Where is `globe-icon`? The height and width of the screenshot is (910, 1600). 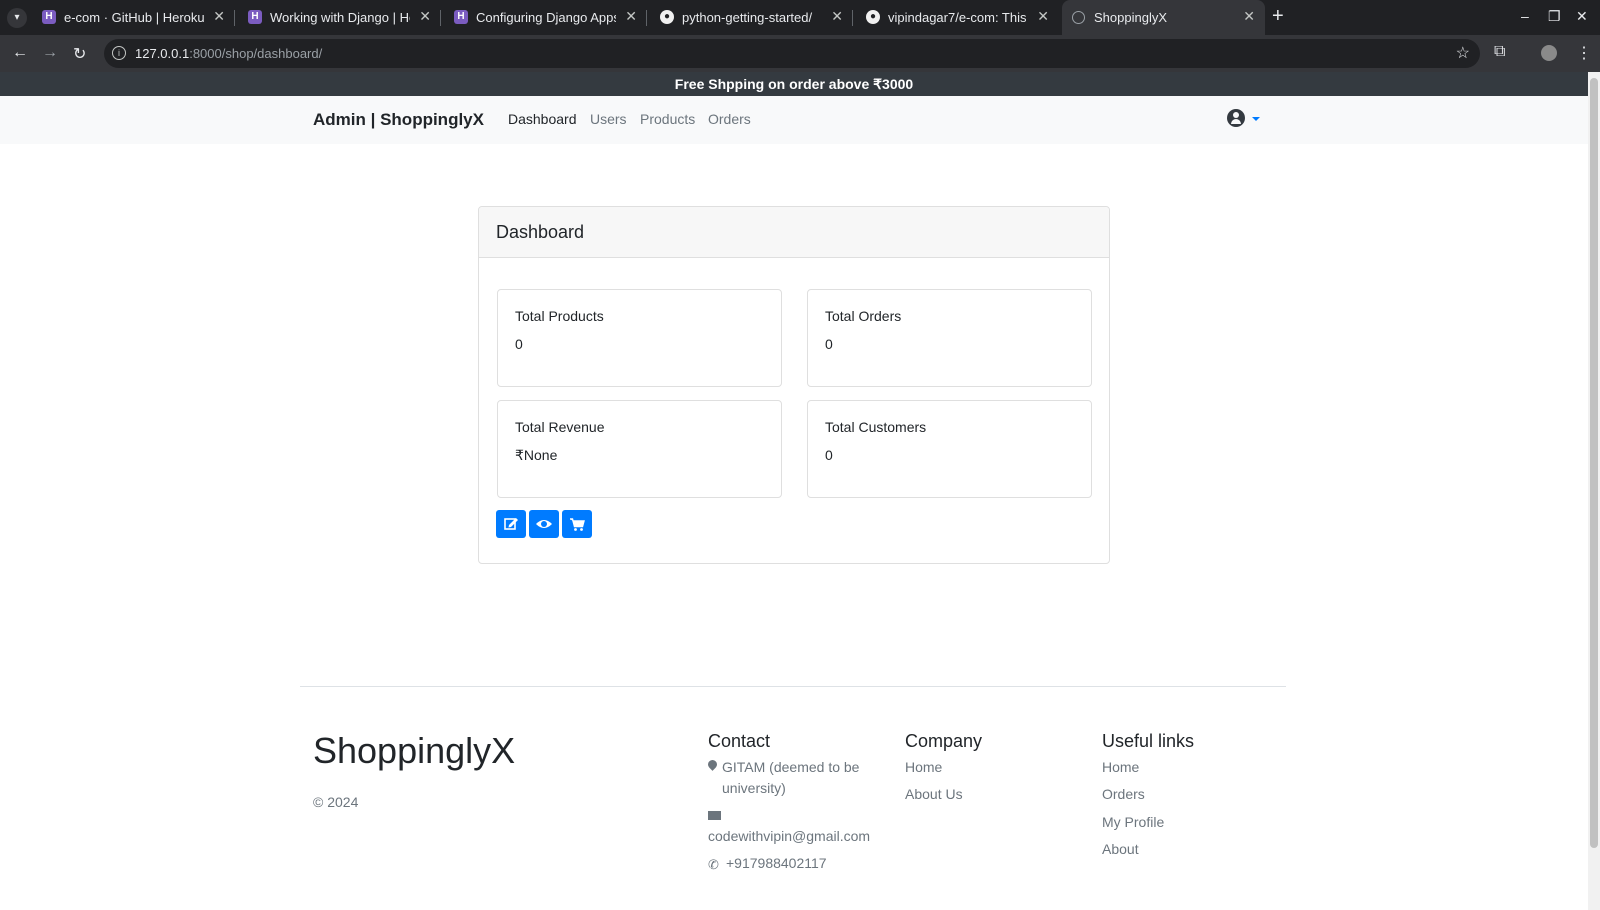
globe-icon is located at coordinates (1078, 17).